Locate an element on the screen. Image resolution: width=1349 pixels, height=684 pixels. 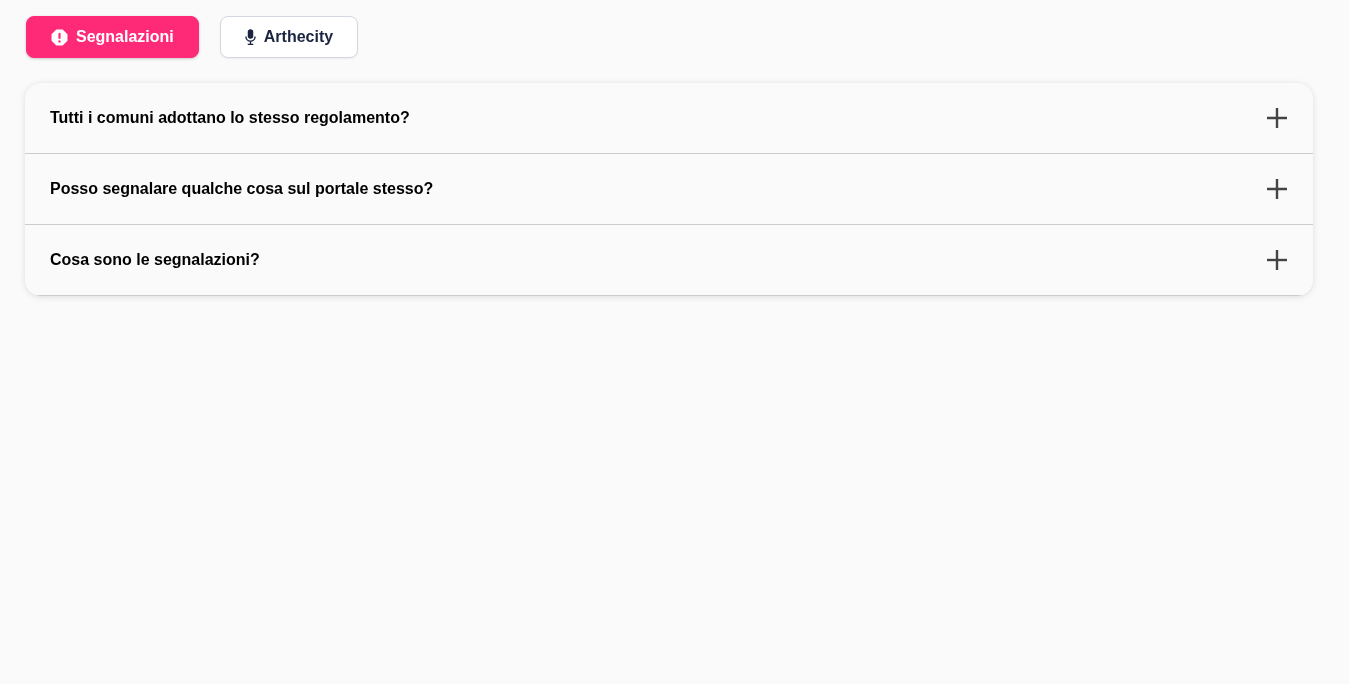
question-text: Cosa sono le segnalazioni? is located at coordinates (155, 260).